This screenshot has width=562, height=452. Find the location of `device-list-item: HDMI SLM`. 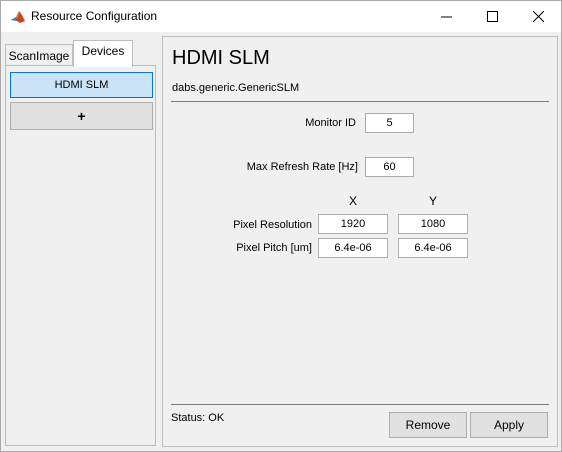

device-list-item: HDMI SLM is located at coordinates (81, 85).